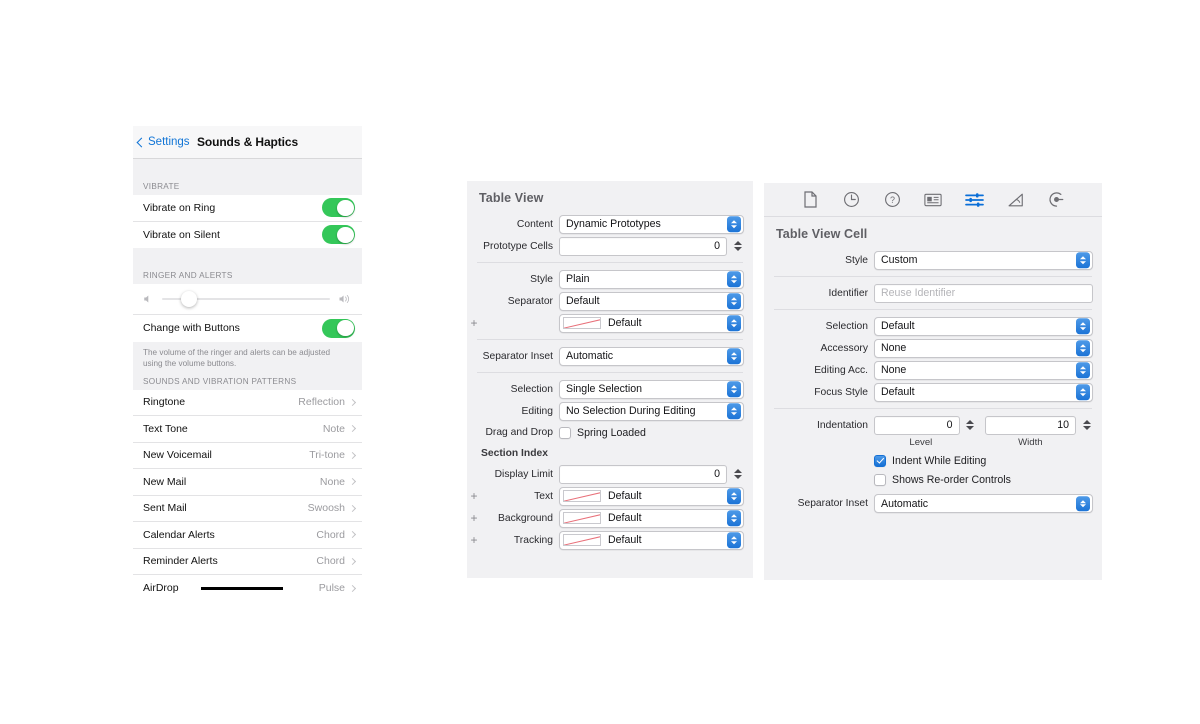 The image size is (1200, 724). I want to click on volume-slider, so click(246, 299).